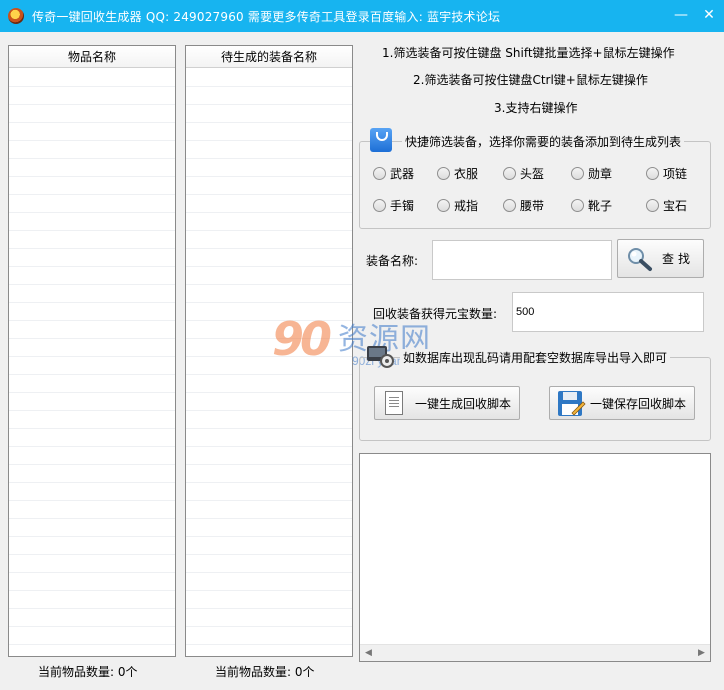 Image resolution: width=724 pixels, height=690 pixels. Describe the element at coordinates (536, 108) in the screenshot. I see `tip-right-click: 3.支持右键操作` at that location.